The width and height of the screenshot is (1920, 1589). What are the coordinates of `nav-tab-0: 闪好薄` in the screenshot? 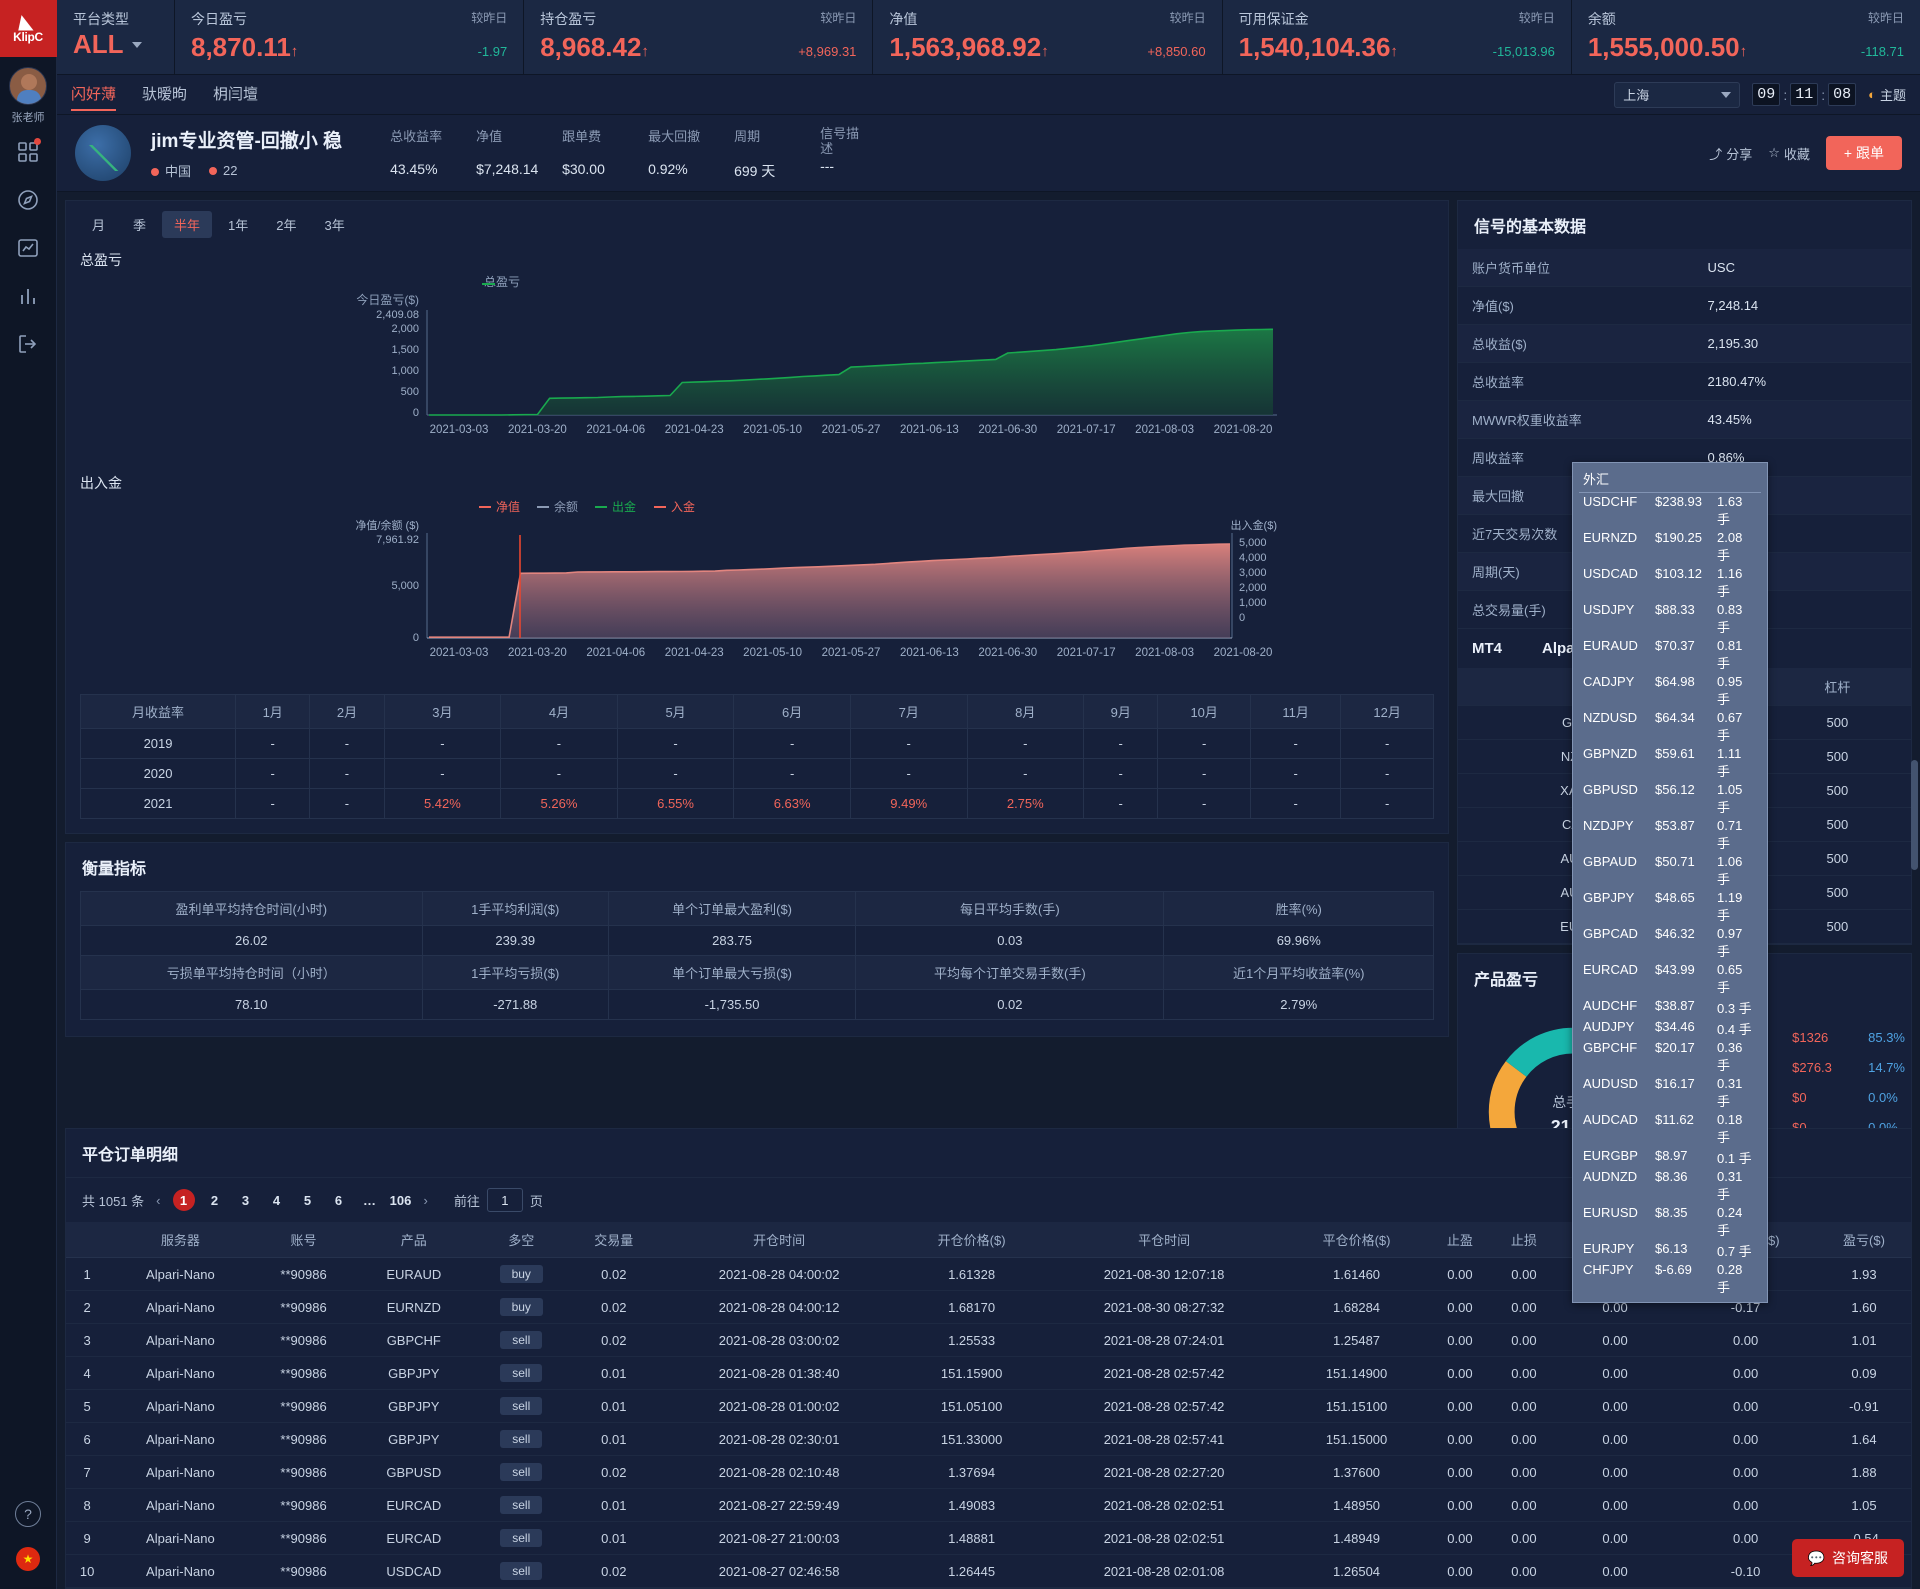 It's located at (94, 95).